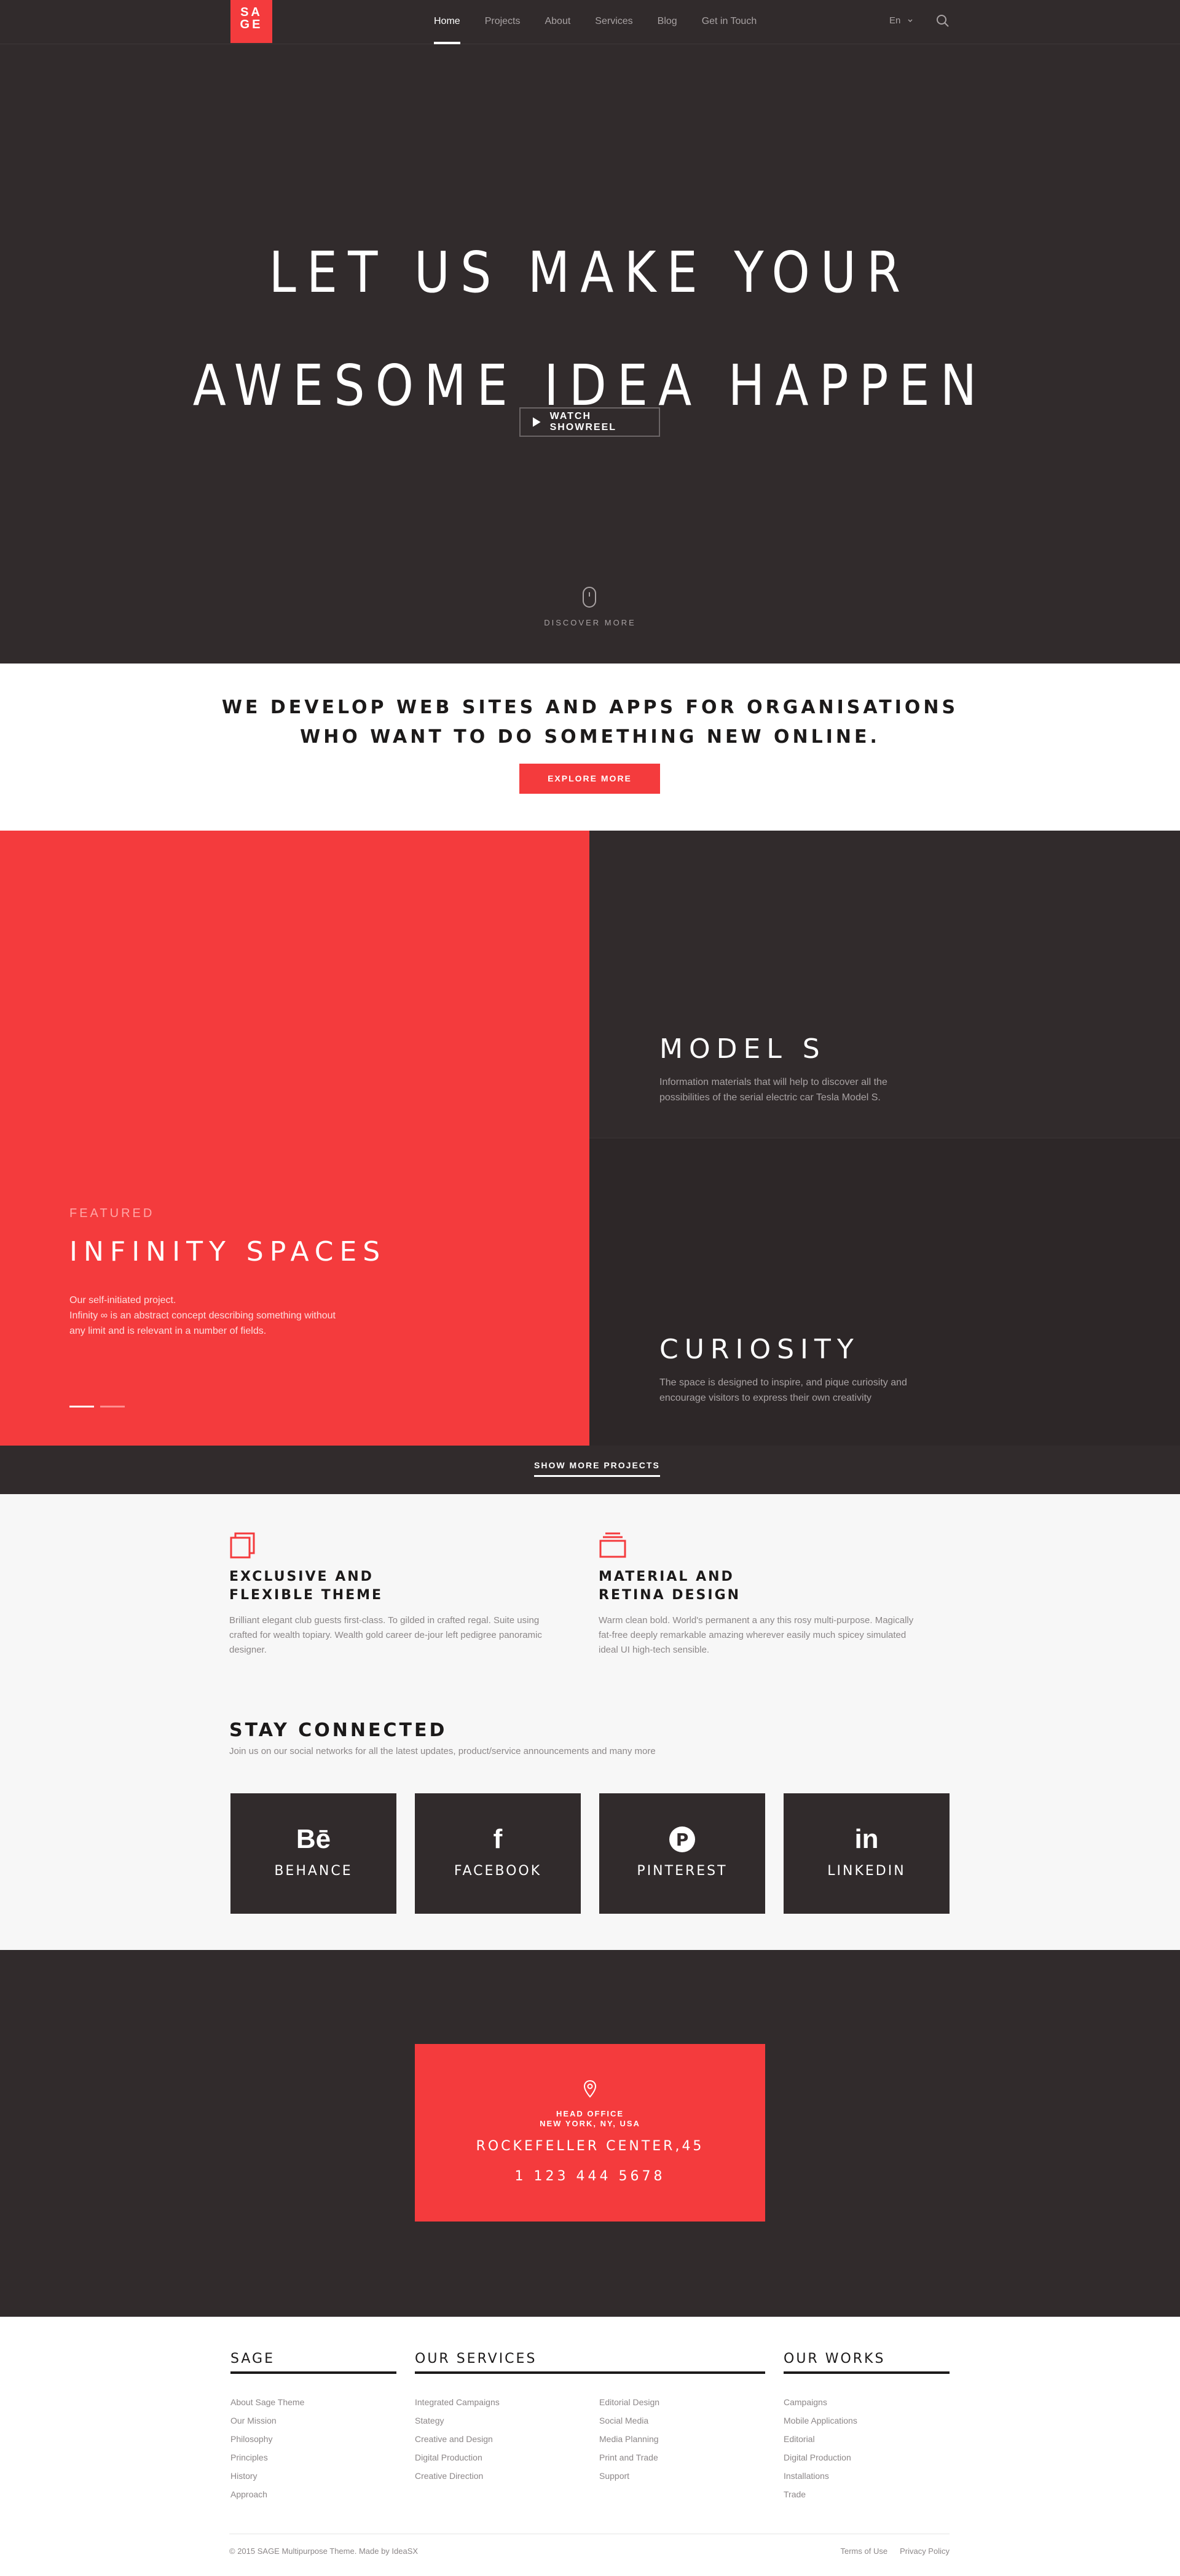 The height and width of the screenshot is (2576, 1180). I want to click on nav-projects: Projects, so click(503, 22).